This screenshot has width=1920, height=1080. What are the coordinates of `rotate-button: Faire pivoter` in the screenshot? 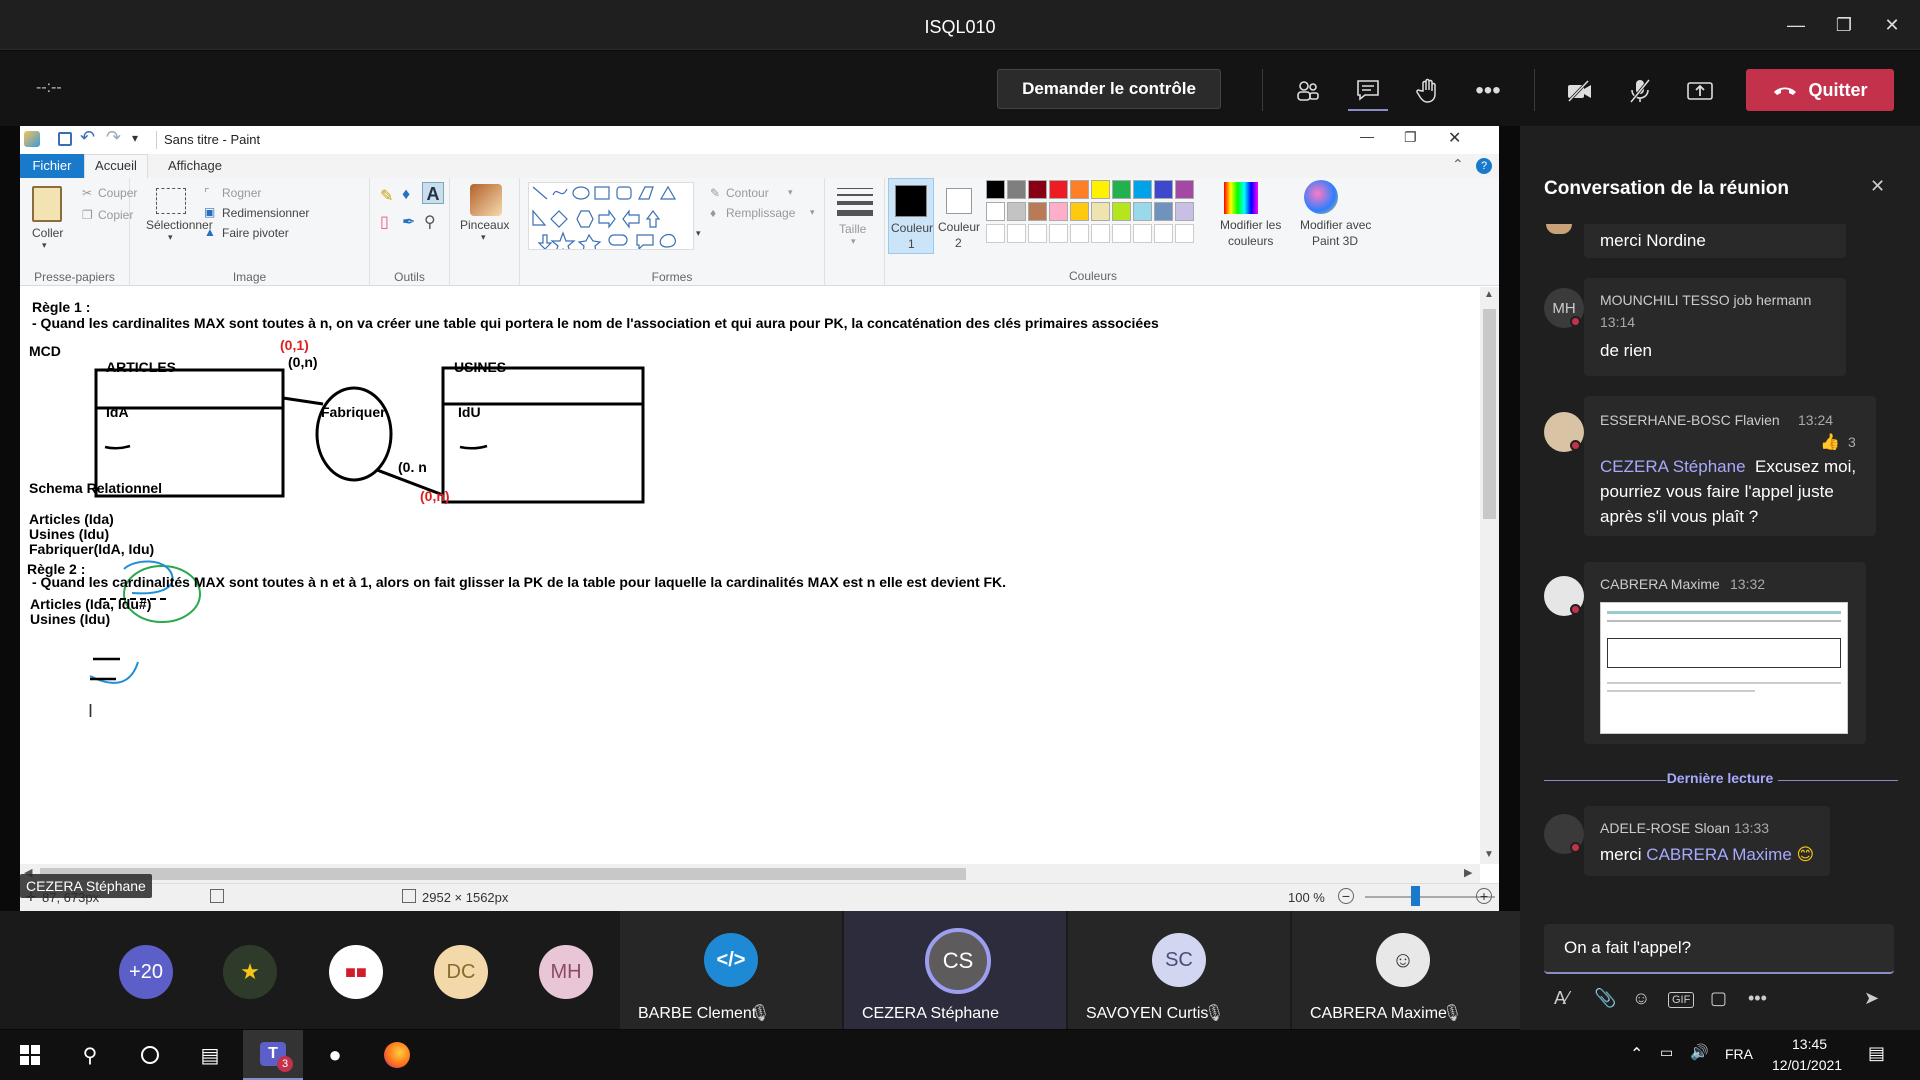 It's located at (255, 233).